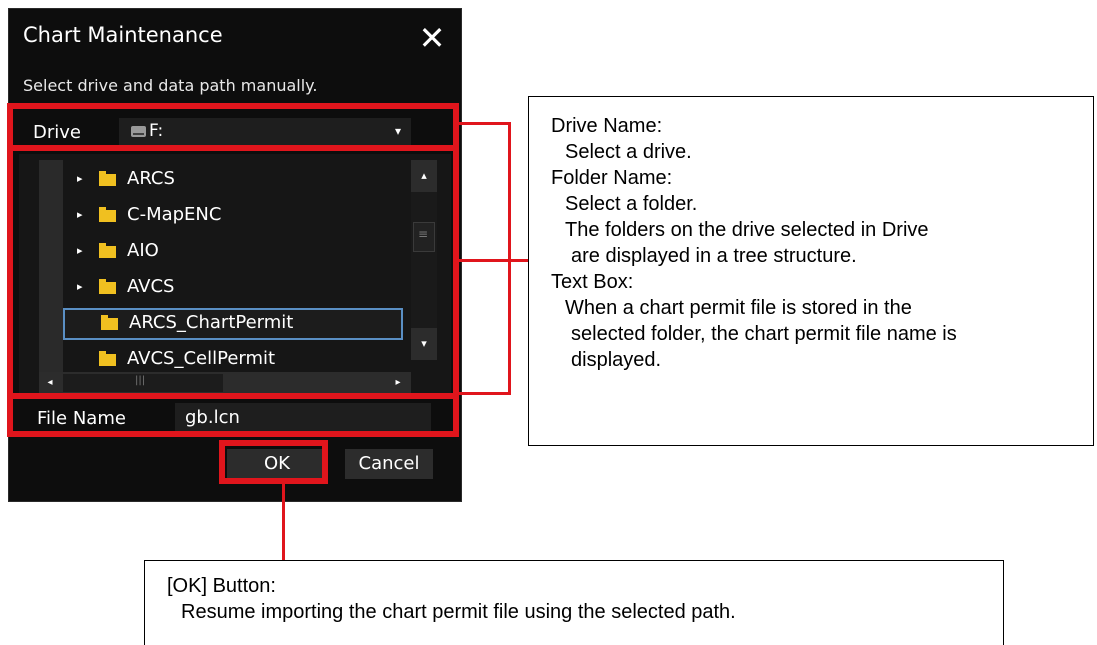 This screenshot has width=1097, height=645. What do you see at coordinates (628, 152) in the screenshot?
I see `callout-line: Select a drive.` at bounding box center [628, 152].